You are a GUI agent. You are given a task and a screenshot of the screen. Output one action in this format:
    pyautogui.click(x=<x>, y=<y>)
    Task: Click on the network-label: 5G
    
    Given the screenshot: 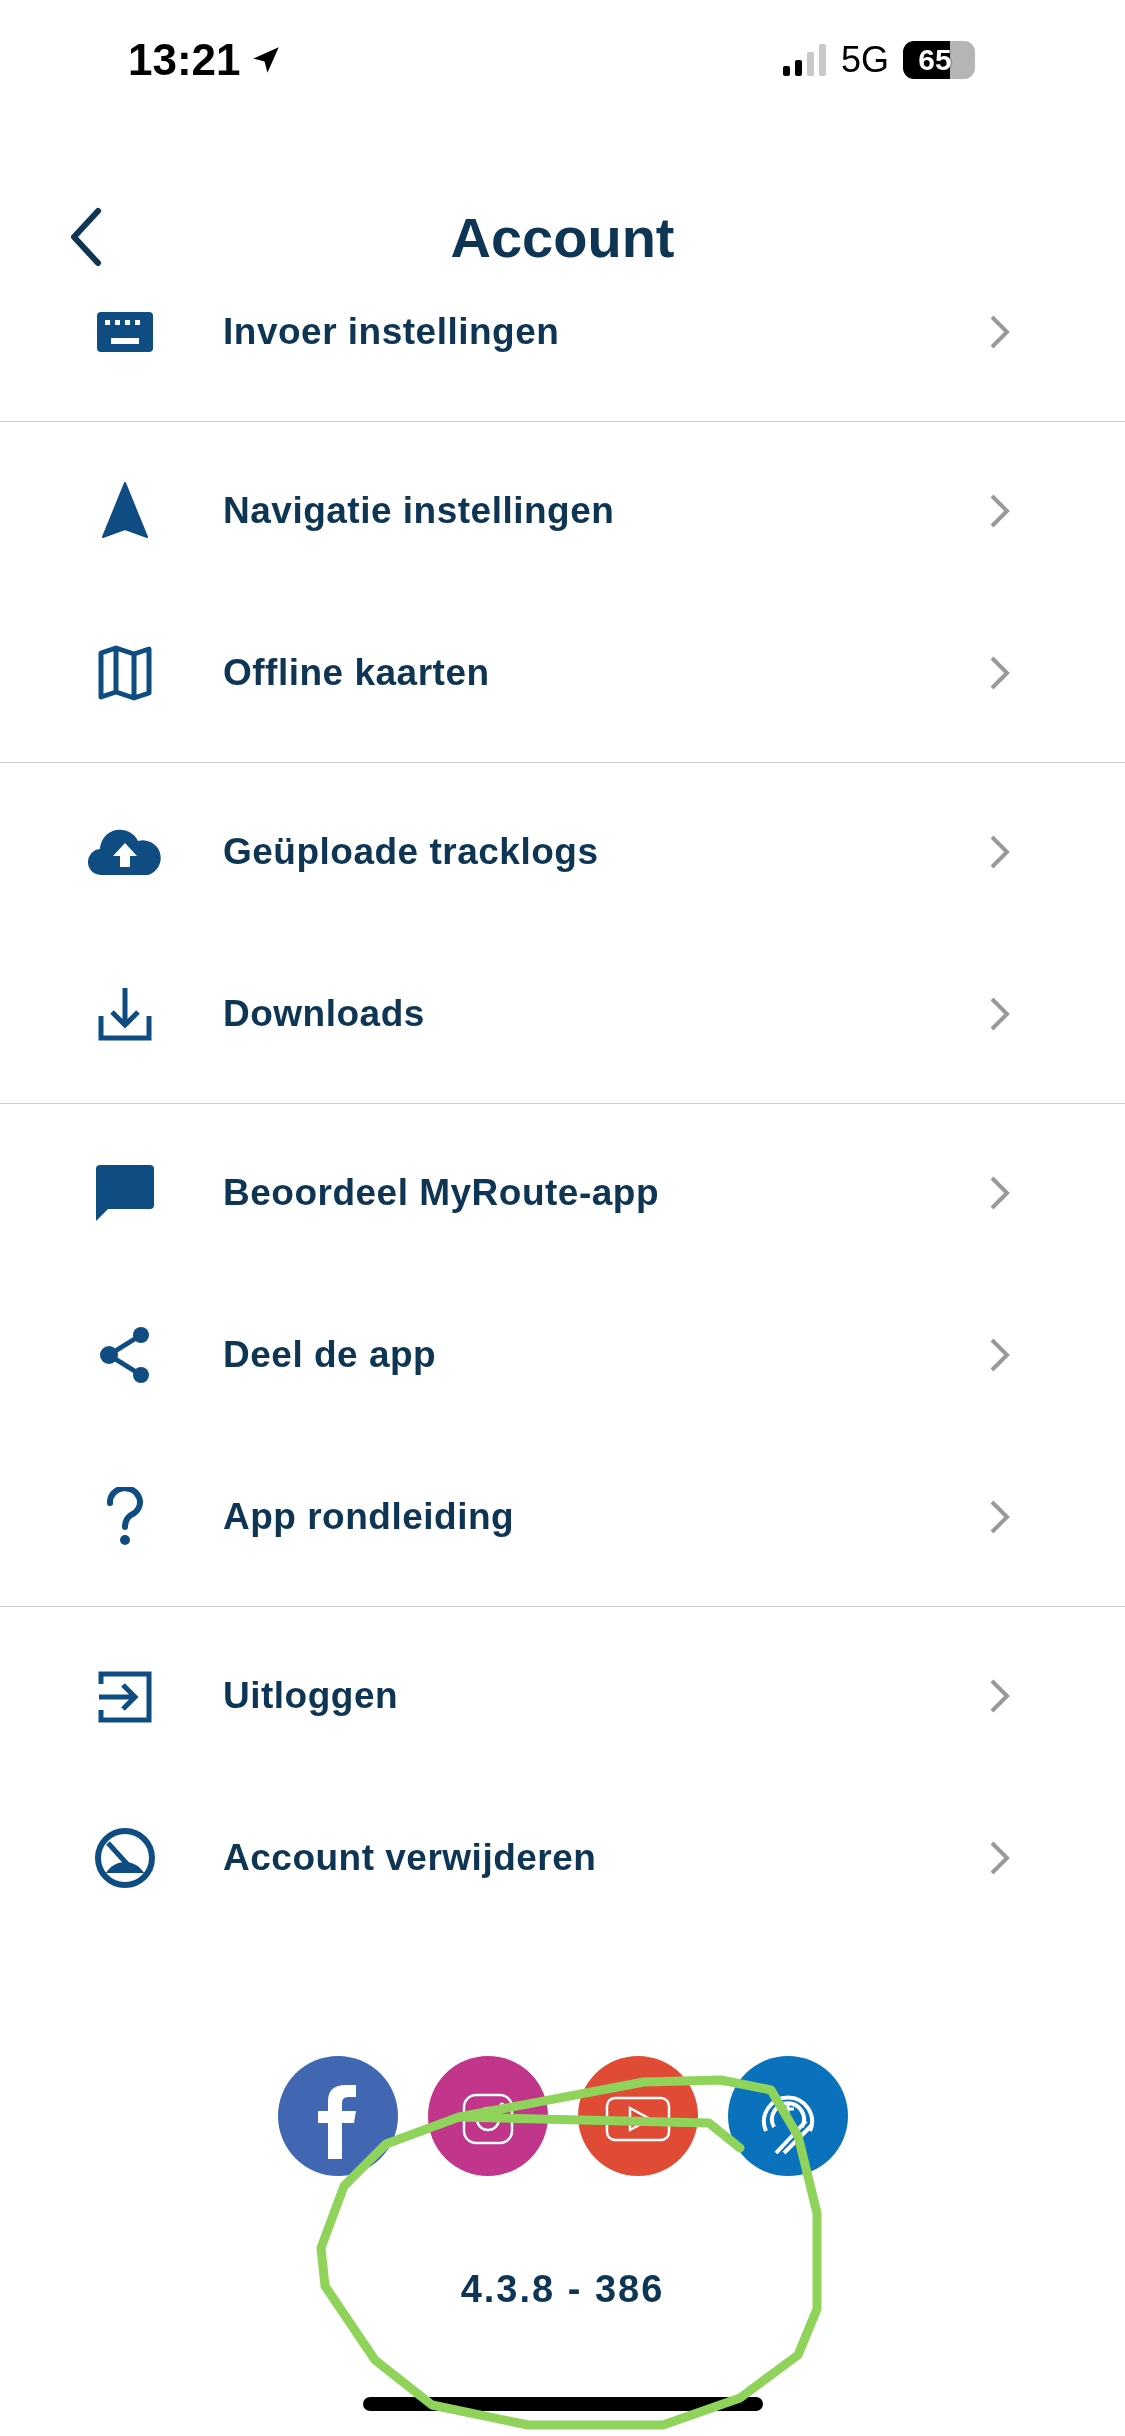 What is the action you would take?
    pyautogui.click(x=864, y=60)
    